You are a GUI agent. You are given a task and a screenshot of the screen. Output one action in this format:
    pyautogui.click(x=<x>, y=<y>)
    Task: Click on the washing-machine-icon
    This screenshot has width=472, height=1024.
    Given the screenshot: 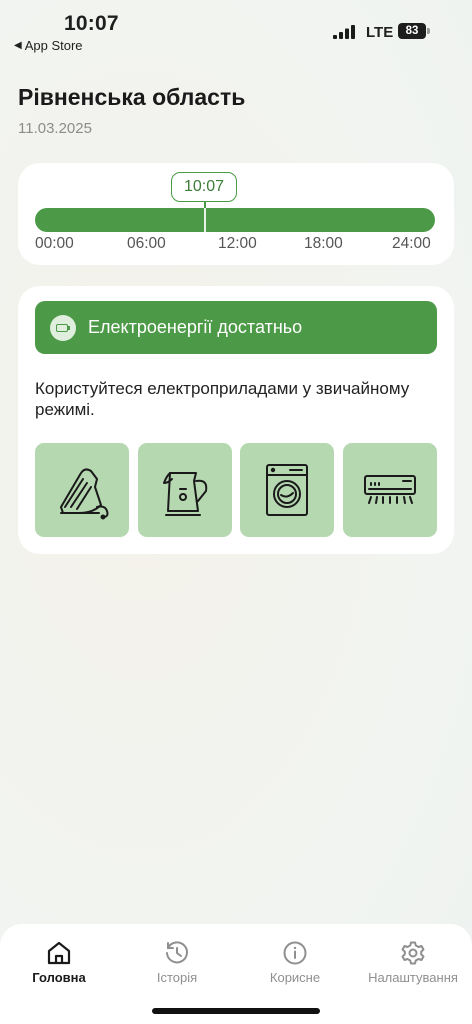 What is the action you would take?
    pyautogui.click(x=287, y=490)
    